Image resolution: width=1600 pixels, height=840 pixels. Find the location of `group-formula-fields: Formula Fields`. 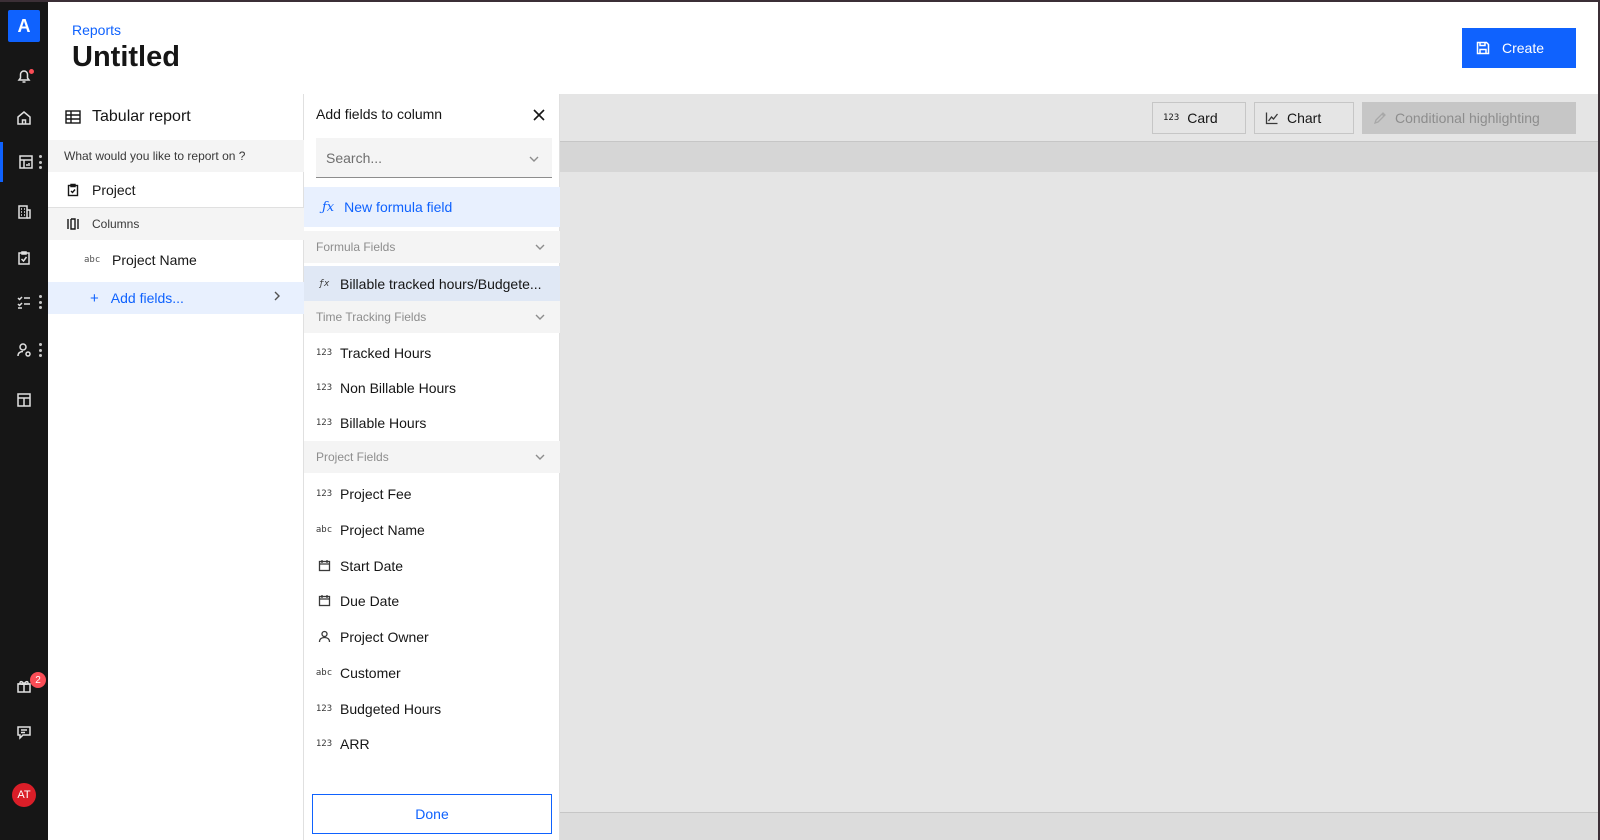

group-formula-fields: Formula Fields is located at coordinates (432, 247).